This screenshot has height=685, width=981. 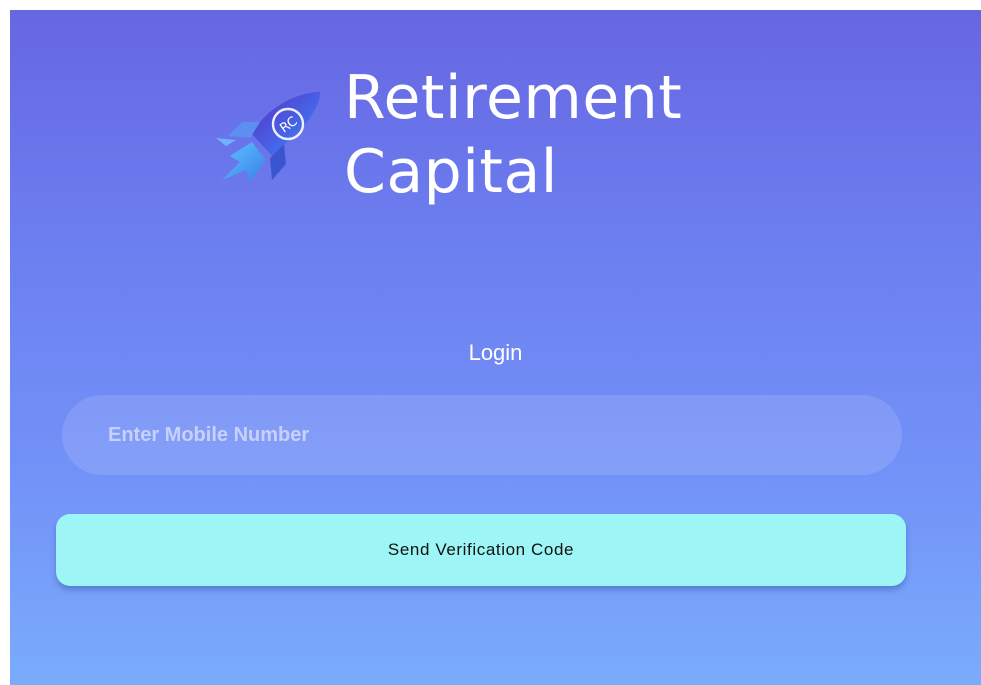 What do you see at coordinates (495, 352) in the screenshot?
I see `login-title: Login` at bounding box center [495, 352].